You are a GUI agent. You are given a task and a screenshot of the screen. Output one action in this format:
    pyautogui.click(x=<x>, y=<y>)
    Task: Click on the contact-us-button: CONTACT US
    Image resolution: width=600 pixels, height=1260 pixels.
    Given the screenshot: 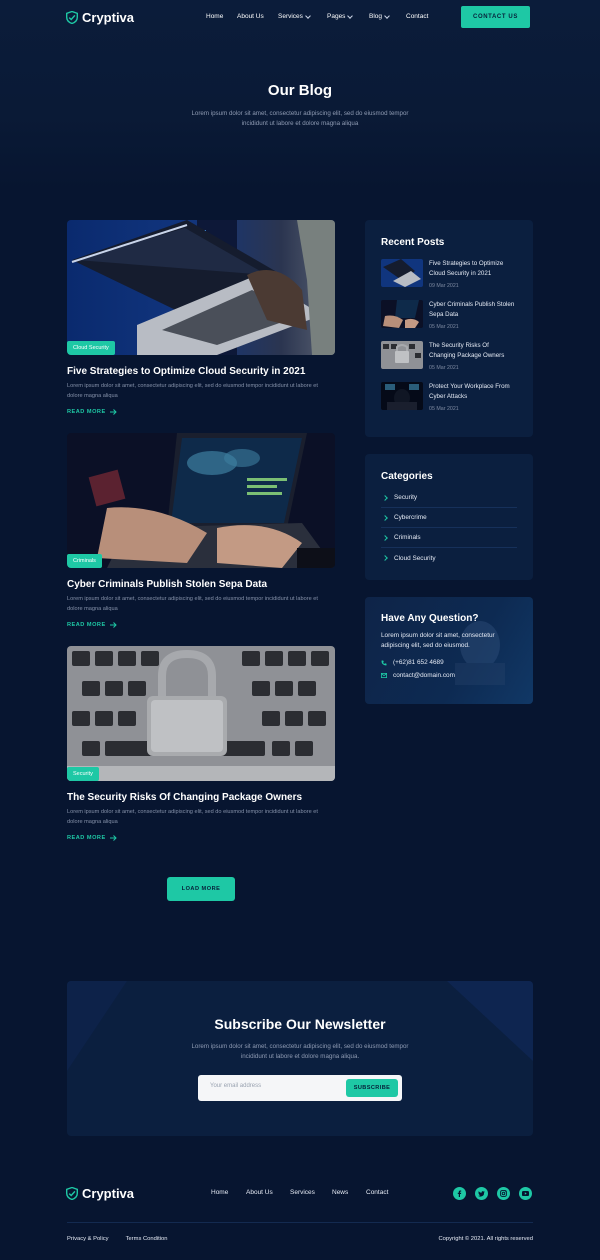 What is the action you would take?
    pyautogui.click(x=495, y=17)
    